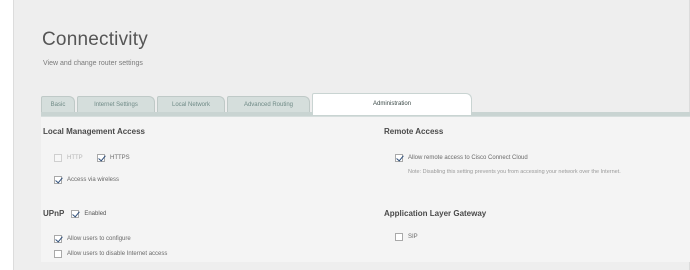 The width and height of the screenshot is (690, 270). What do you see at coordinates (94, 131) in the screenshot?
I see `local-management-heading: Local Management Access` at bounding box center [94, 131].